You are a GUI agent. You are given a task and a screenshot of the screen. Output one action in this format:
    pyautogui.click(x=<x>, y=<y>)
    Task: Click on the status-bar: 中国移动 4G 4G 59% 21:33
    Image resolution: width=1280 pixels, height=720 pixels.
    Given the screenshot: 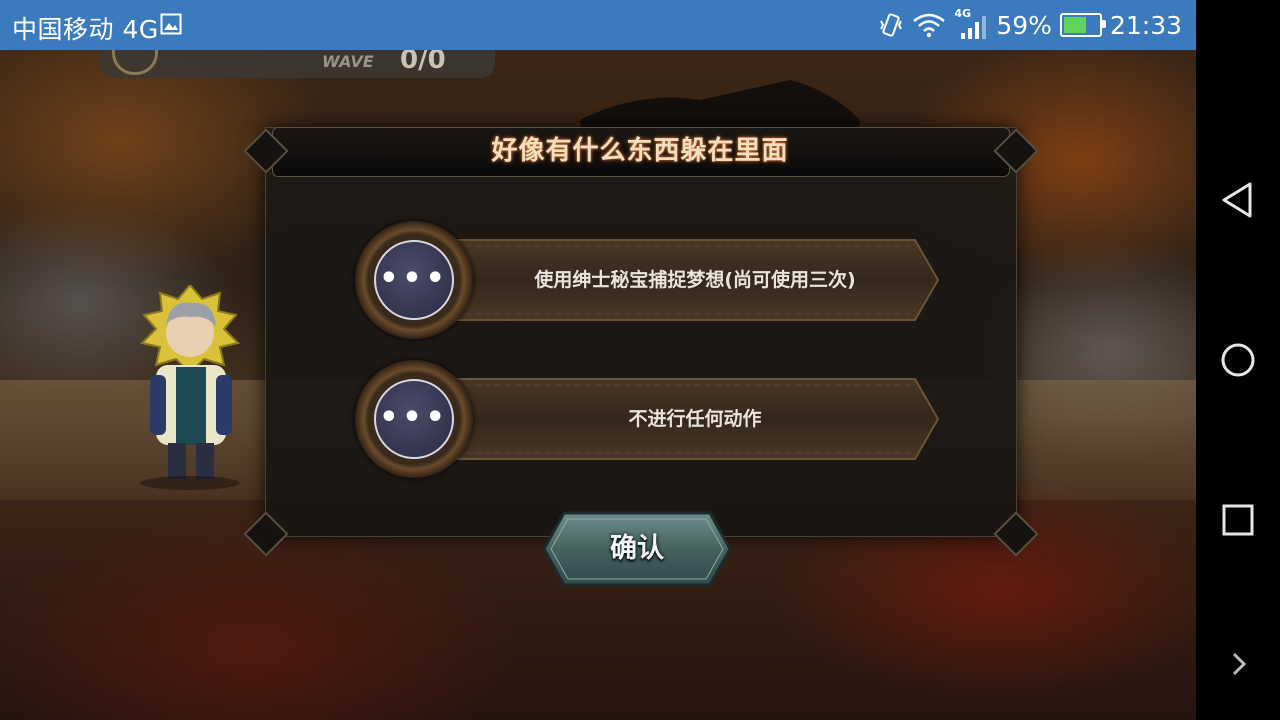 What is the action you would take?
    pyautogui.click(x=598, y=25)
    